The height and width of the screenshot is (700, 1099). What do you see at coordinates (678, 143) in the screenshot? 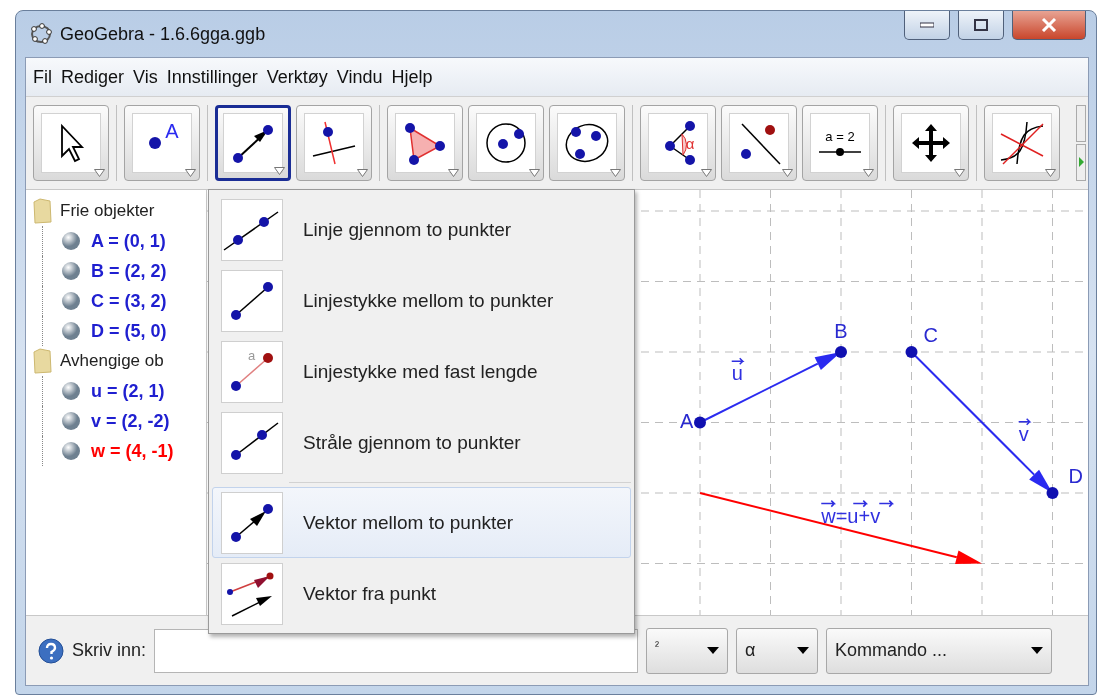
I see `tool-button: α` at bounding box center [678, 143].